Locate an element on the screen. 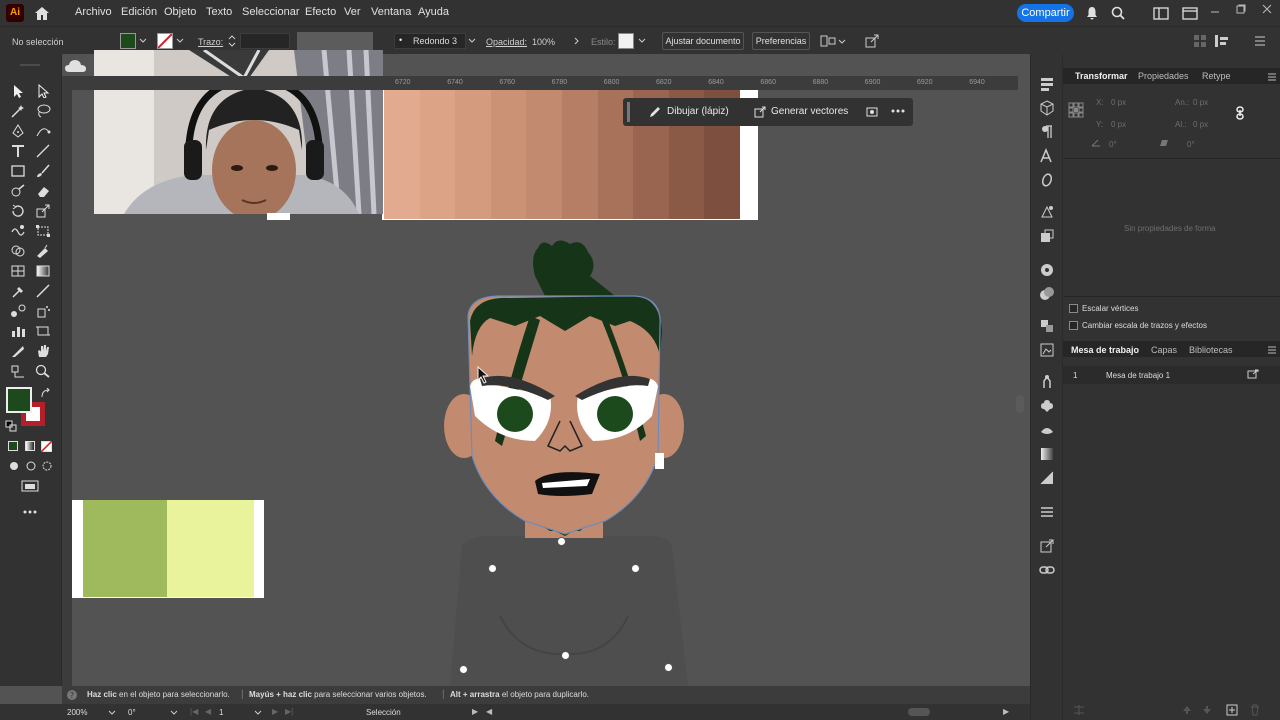  export-icon is located at coordinates (1047, 546).